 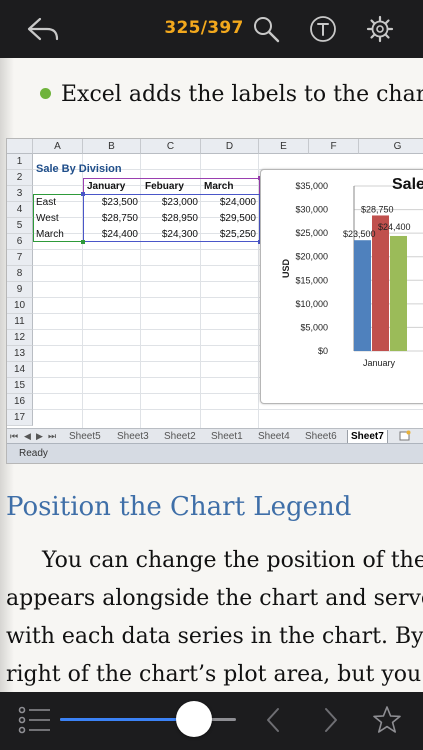 What do you see at coordinates (286, 269) in the screenshot?
I see `y-axis-label: USD` at bounding box center [286, 269].